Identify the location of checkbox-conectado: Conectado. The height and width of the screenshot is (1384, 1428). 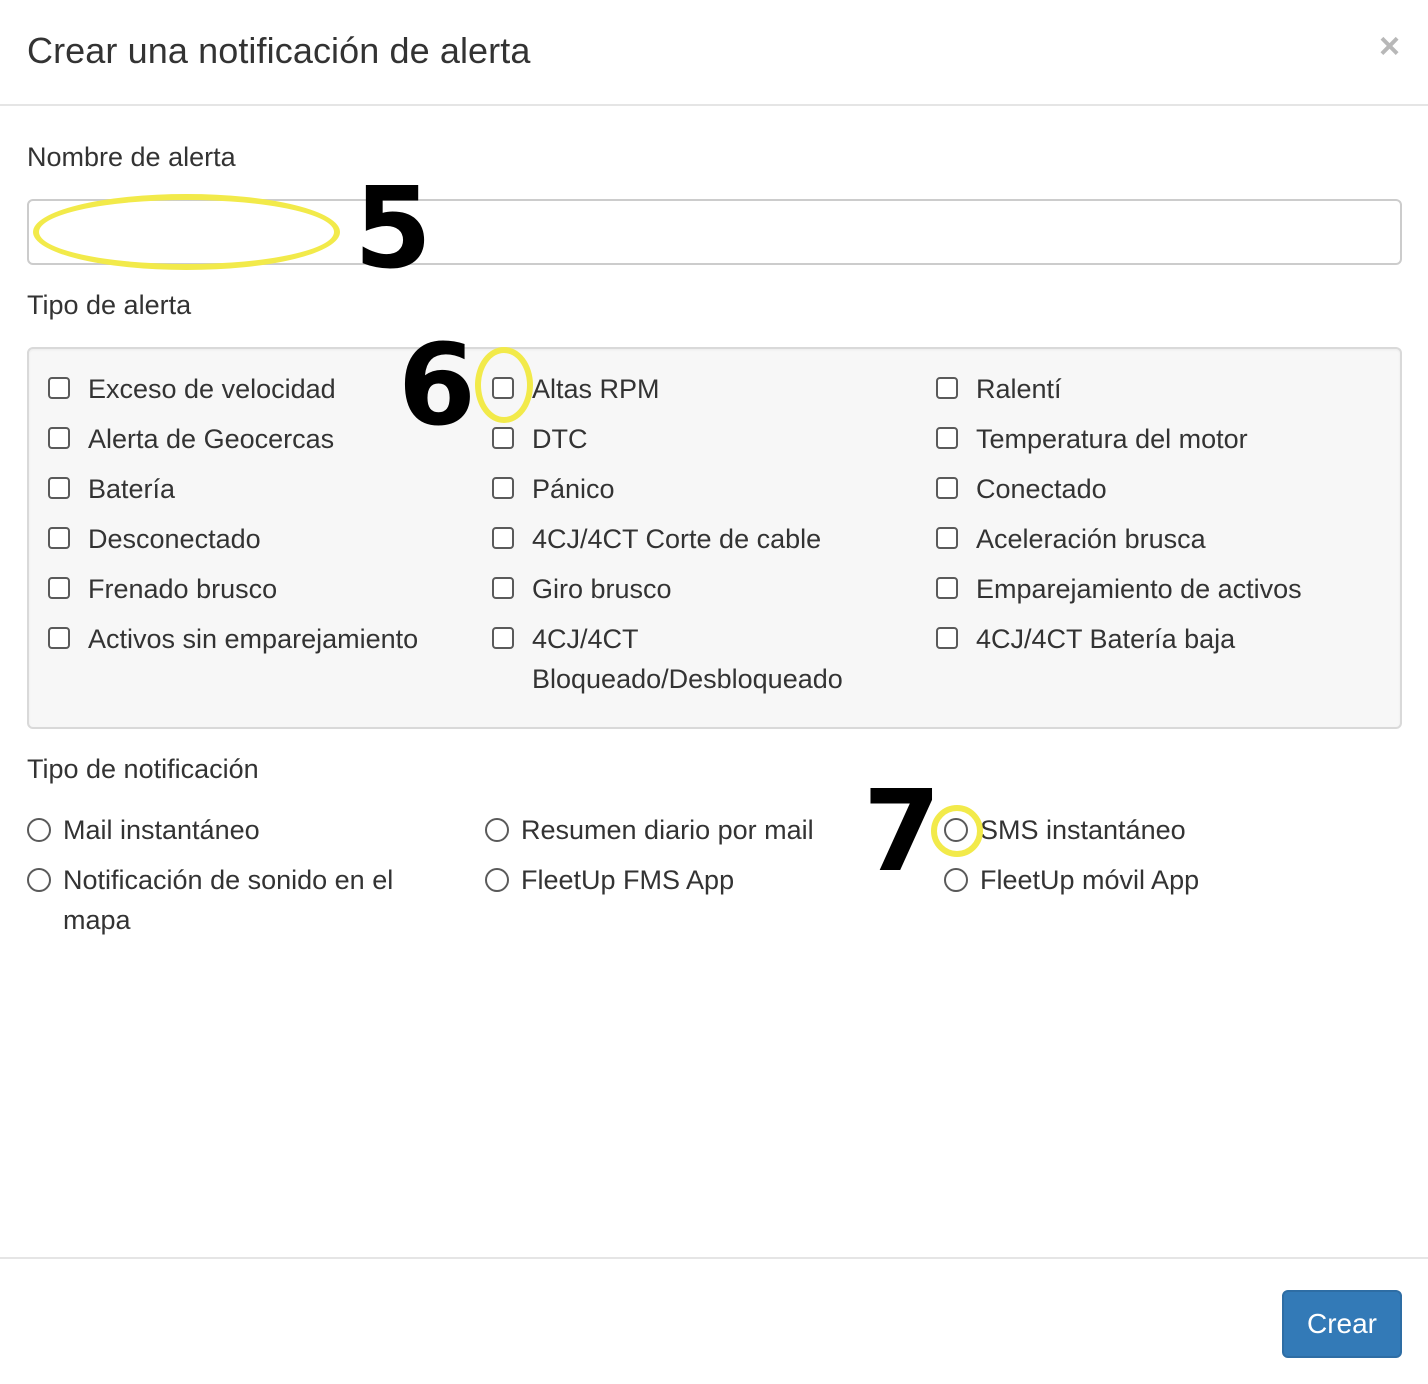
(1021, 489).